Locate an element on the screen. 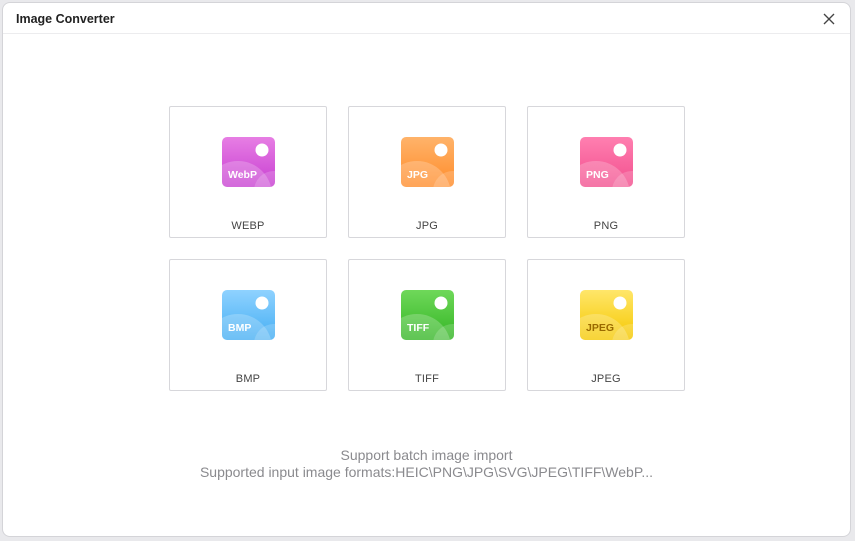 This screenshot has width=855, height=541. format-badge-text: TIFF is located at coordinates (418, 328).